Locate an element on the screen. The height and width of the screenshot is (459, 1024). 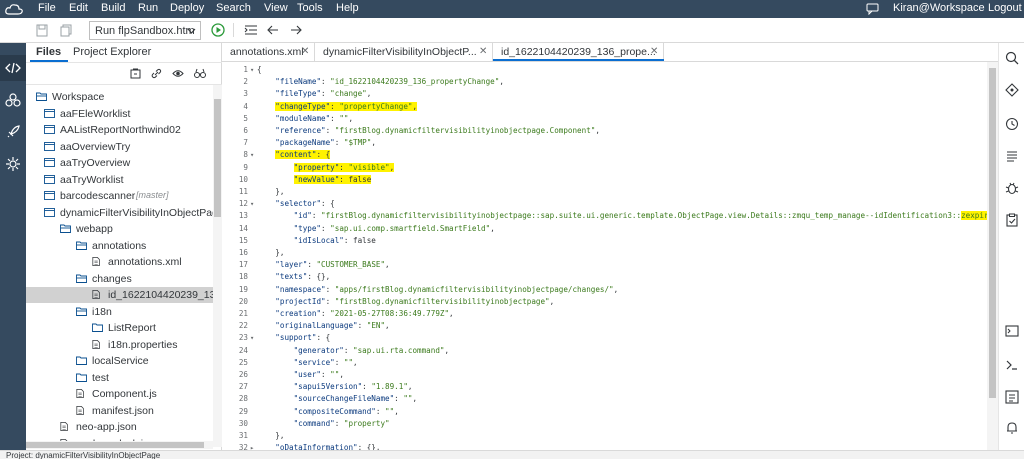
tree-item: neo-app.json is located at coordinates (119, 427).